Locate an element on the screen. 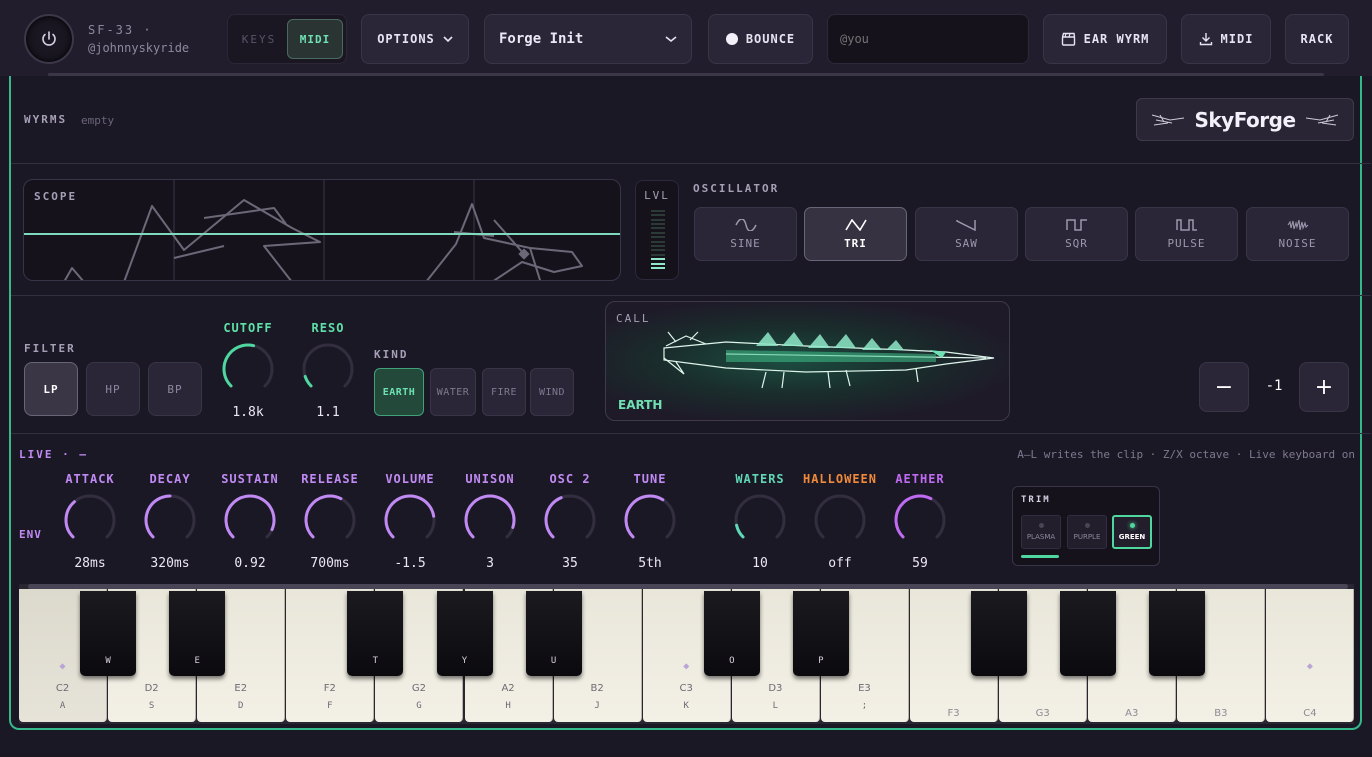 This screenshot has width=1372, height=757. key-note-label: B3 is located at coordinates (1221, 713).